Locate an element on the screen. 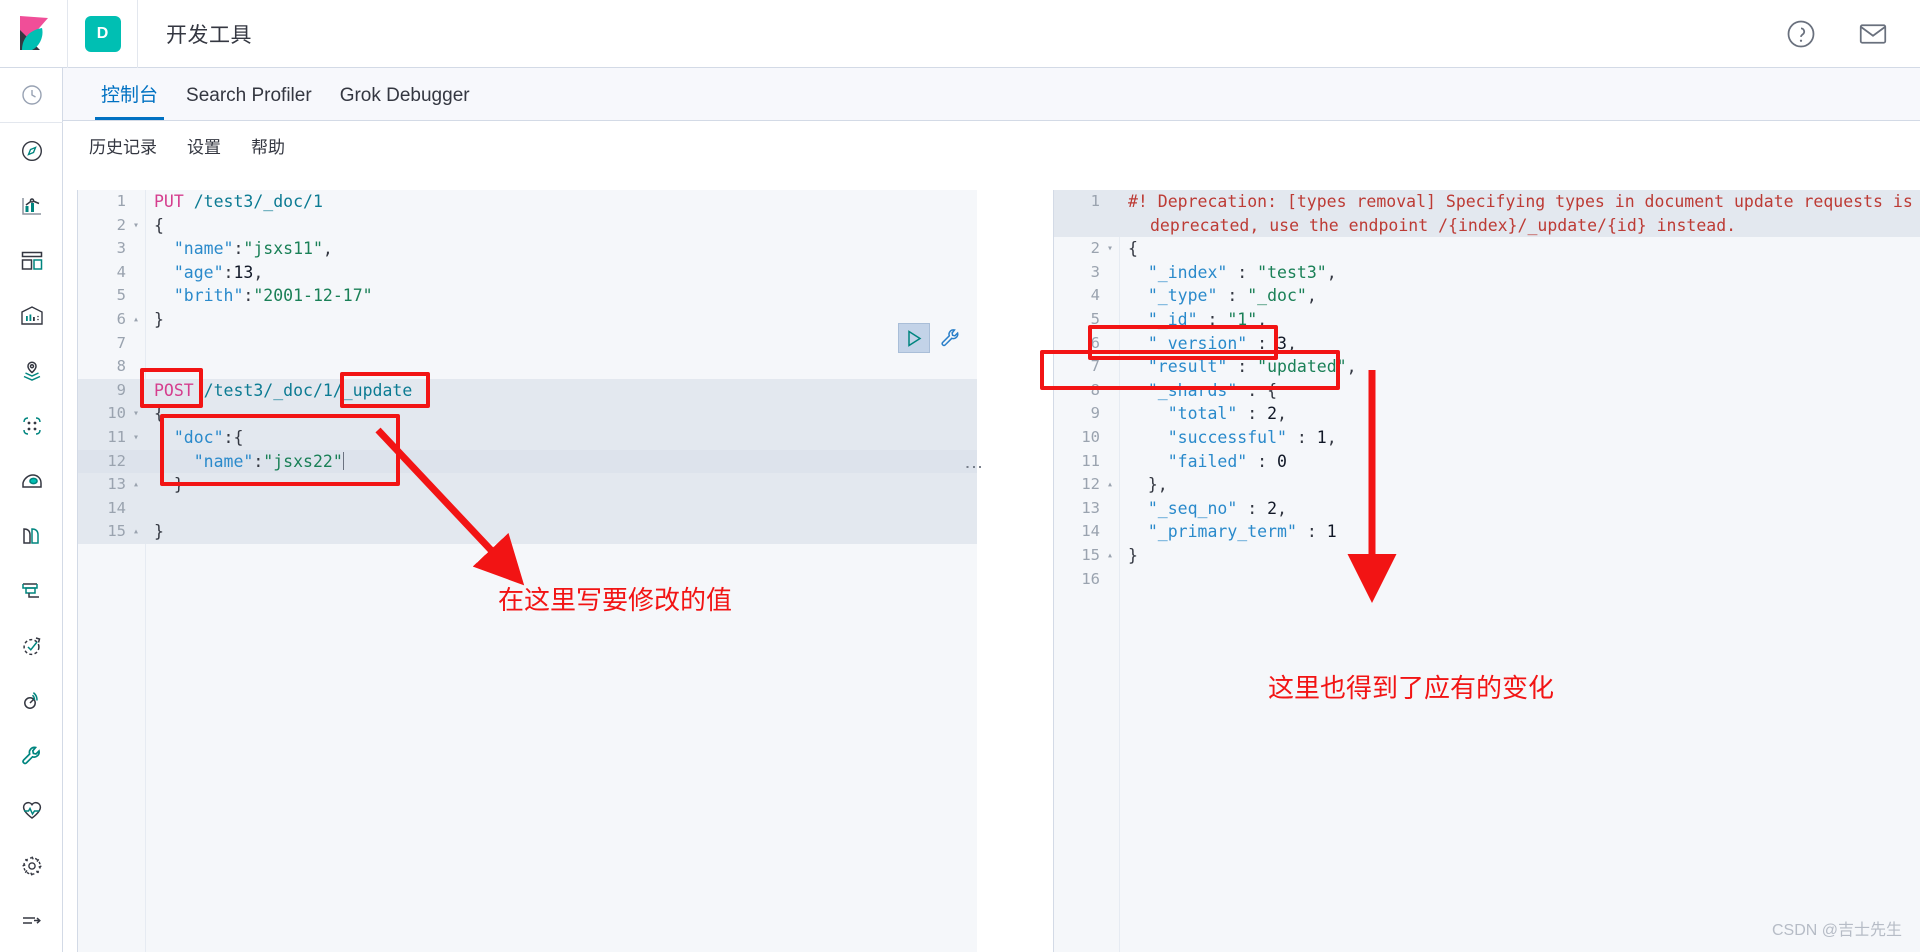  line-number: 5 is located at coordinates (121, 295).